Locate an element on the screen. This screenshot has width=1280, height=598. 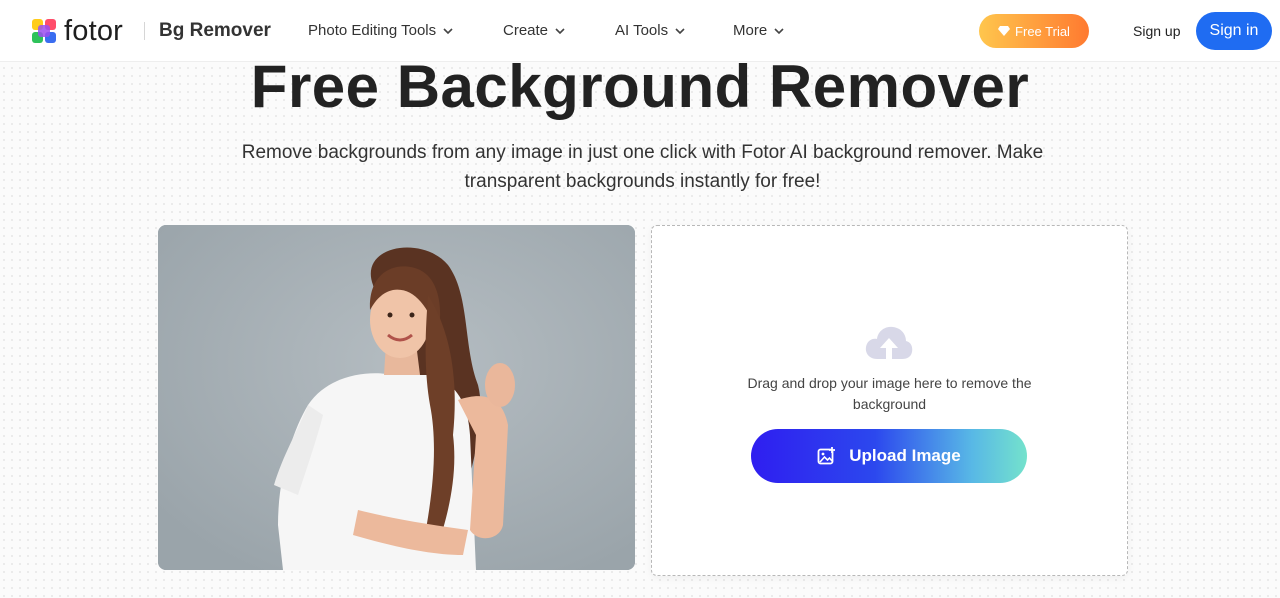
diamond-icon is located at coordinates (1004, 31).